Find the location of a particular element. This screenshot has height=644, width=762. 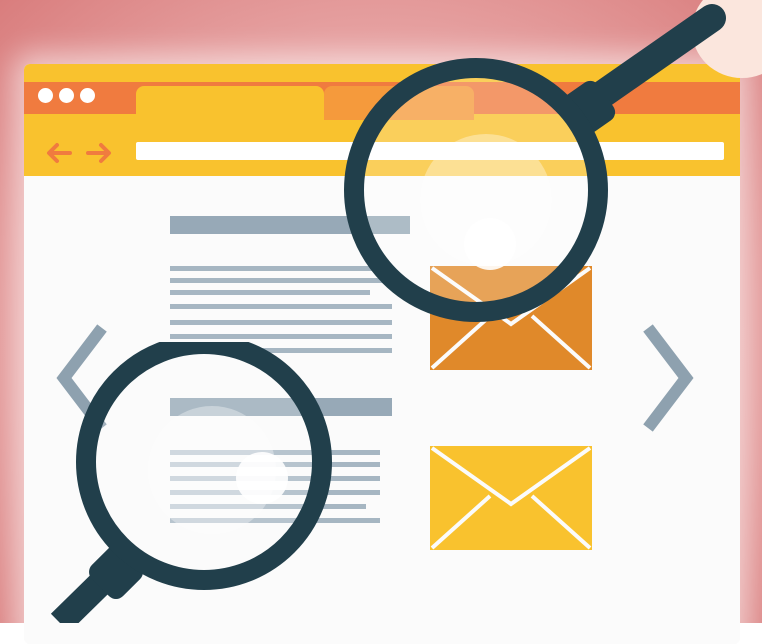

window-controls is located at coordinates (66, 95).